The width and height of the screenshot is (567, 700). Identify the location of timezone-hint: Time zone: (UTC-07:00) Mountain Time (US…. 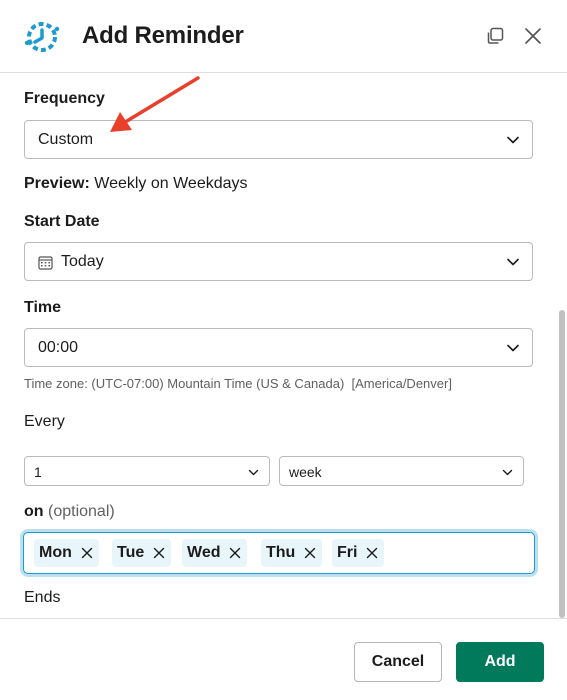
(238, 383).